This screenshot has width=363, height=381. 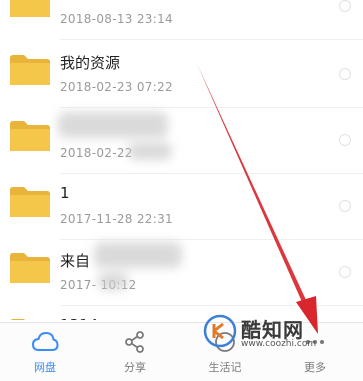 What do you see at coordinates (220, 331) in the screenshot?
I see `watermark-logo-icon` at bounding box center [220, 331].